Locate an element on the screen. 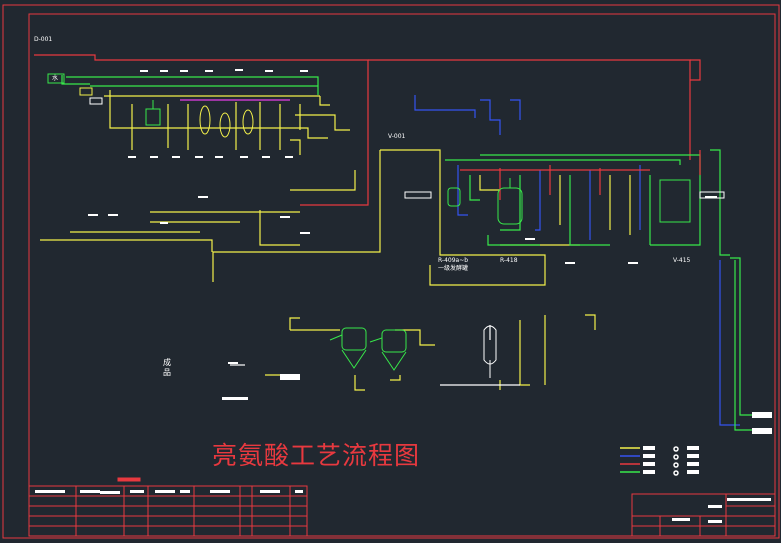 Image resolution: width=781 pixels, height=543 pixels. equipment-table is located at coordinates (168, 507).